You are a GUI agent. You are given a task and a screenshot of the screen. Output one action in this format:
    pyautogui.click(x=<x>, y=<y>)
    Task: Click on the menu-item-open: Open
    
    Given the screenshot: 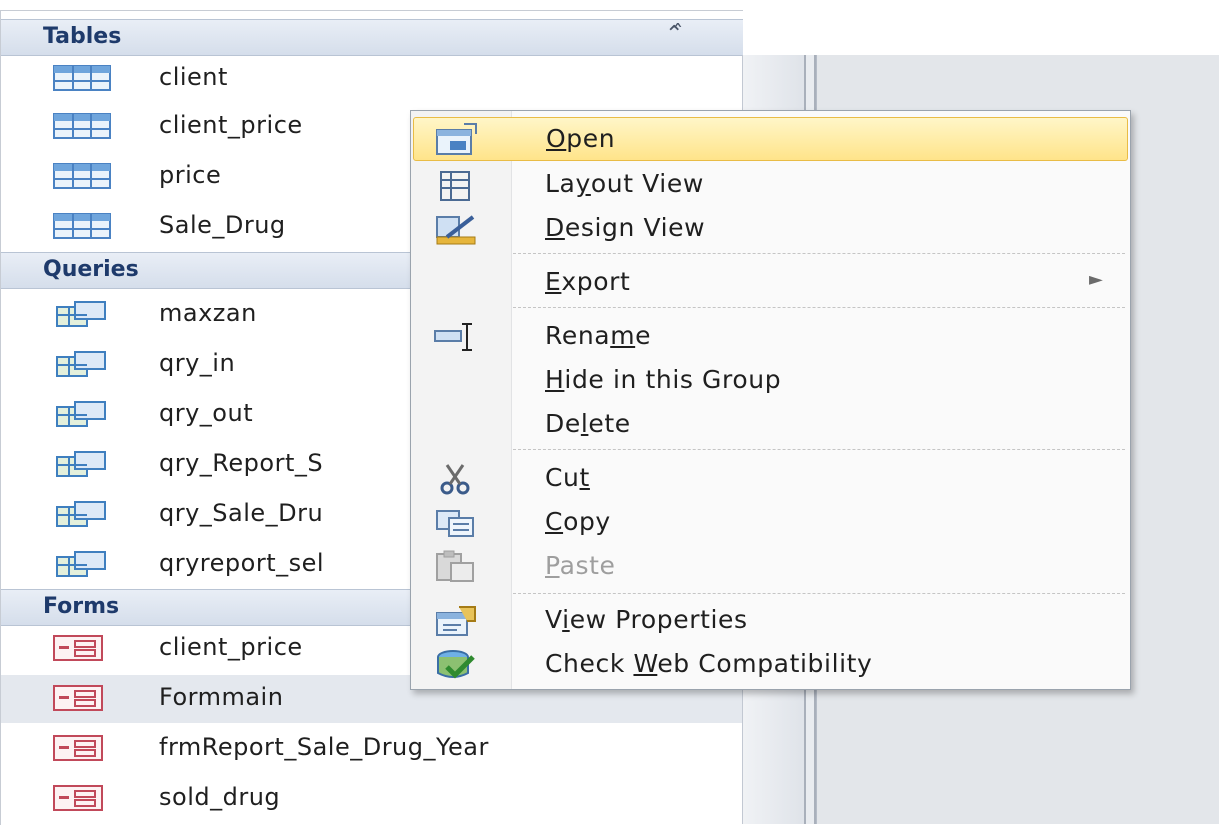 What is the action you would take?
    pyautogui.click(x=770, y=139)
    